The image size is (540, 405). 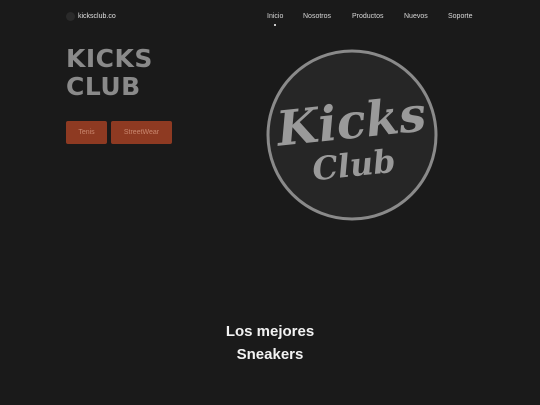 I want to click on brand-link: kicksclub.co, so click(x=91, y=16).